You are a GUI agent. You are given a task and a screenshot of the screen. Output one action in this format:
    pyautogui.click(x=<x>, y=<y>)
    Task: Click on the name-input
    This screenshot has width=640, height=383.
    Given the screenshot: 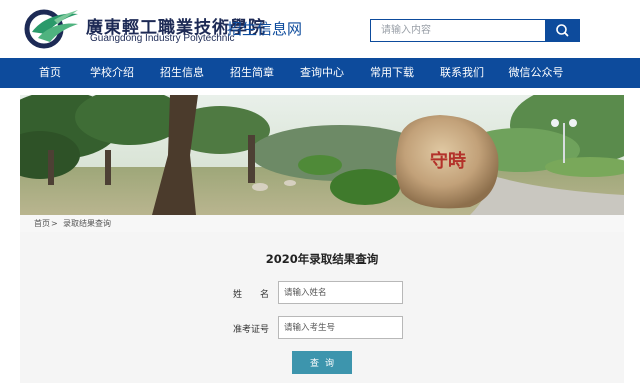 What is the action you would take?
    pyautogui.click(x=340, y=292)
    